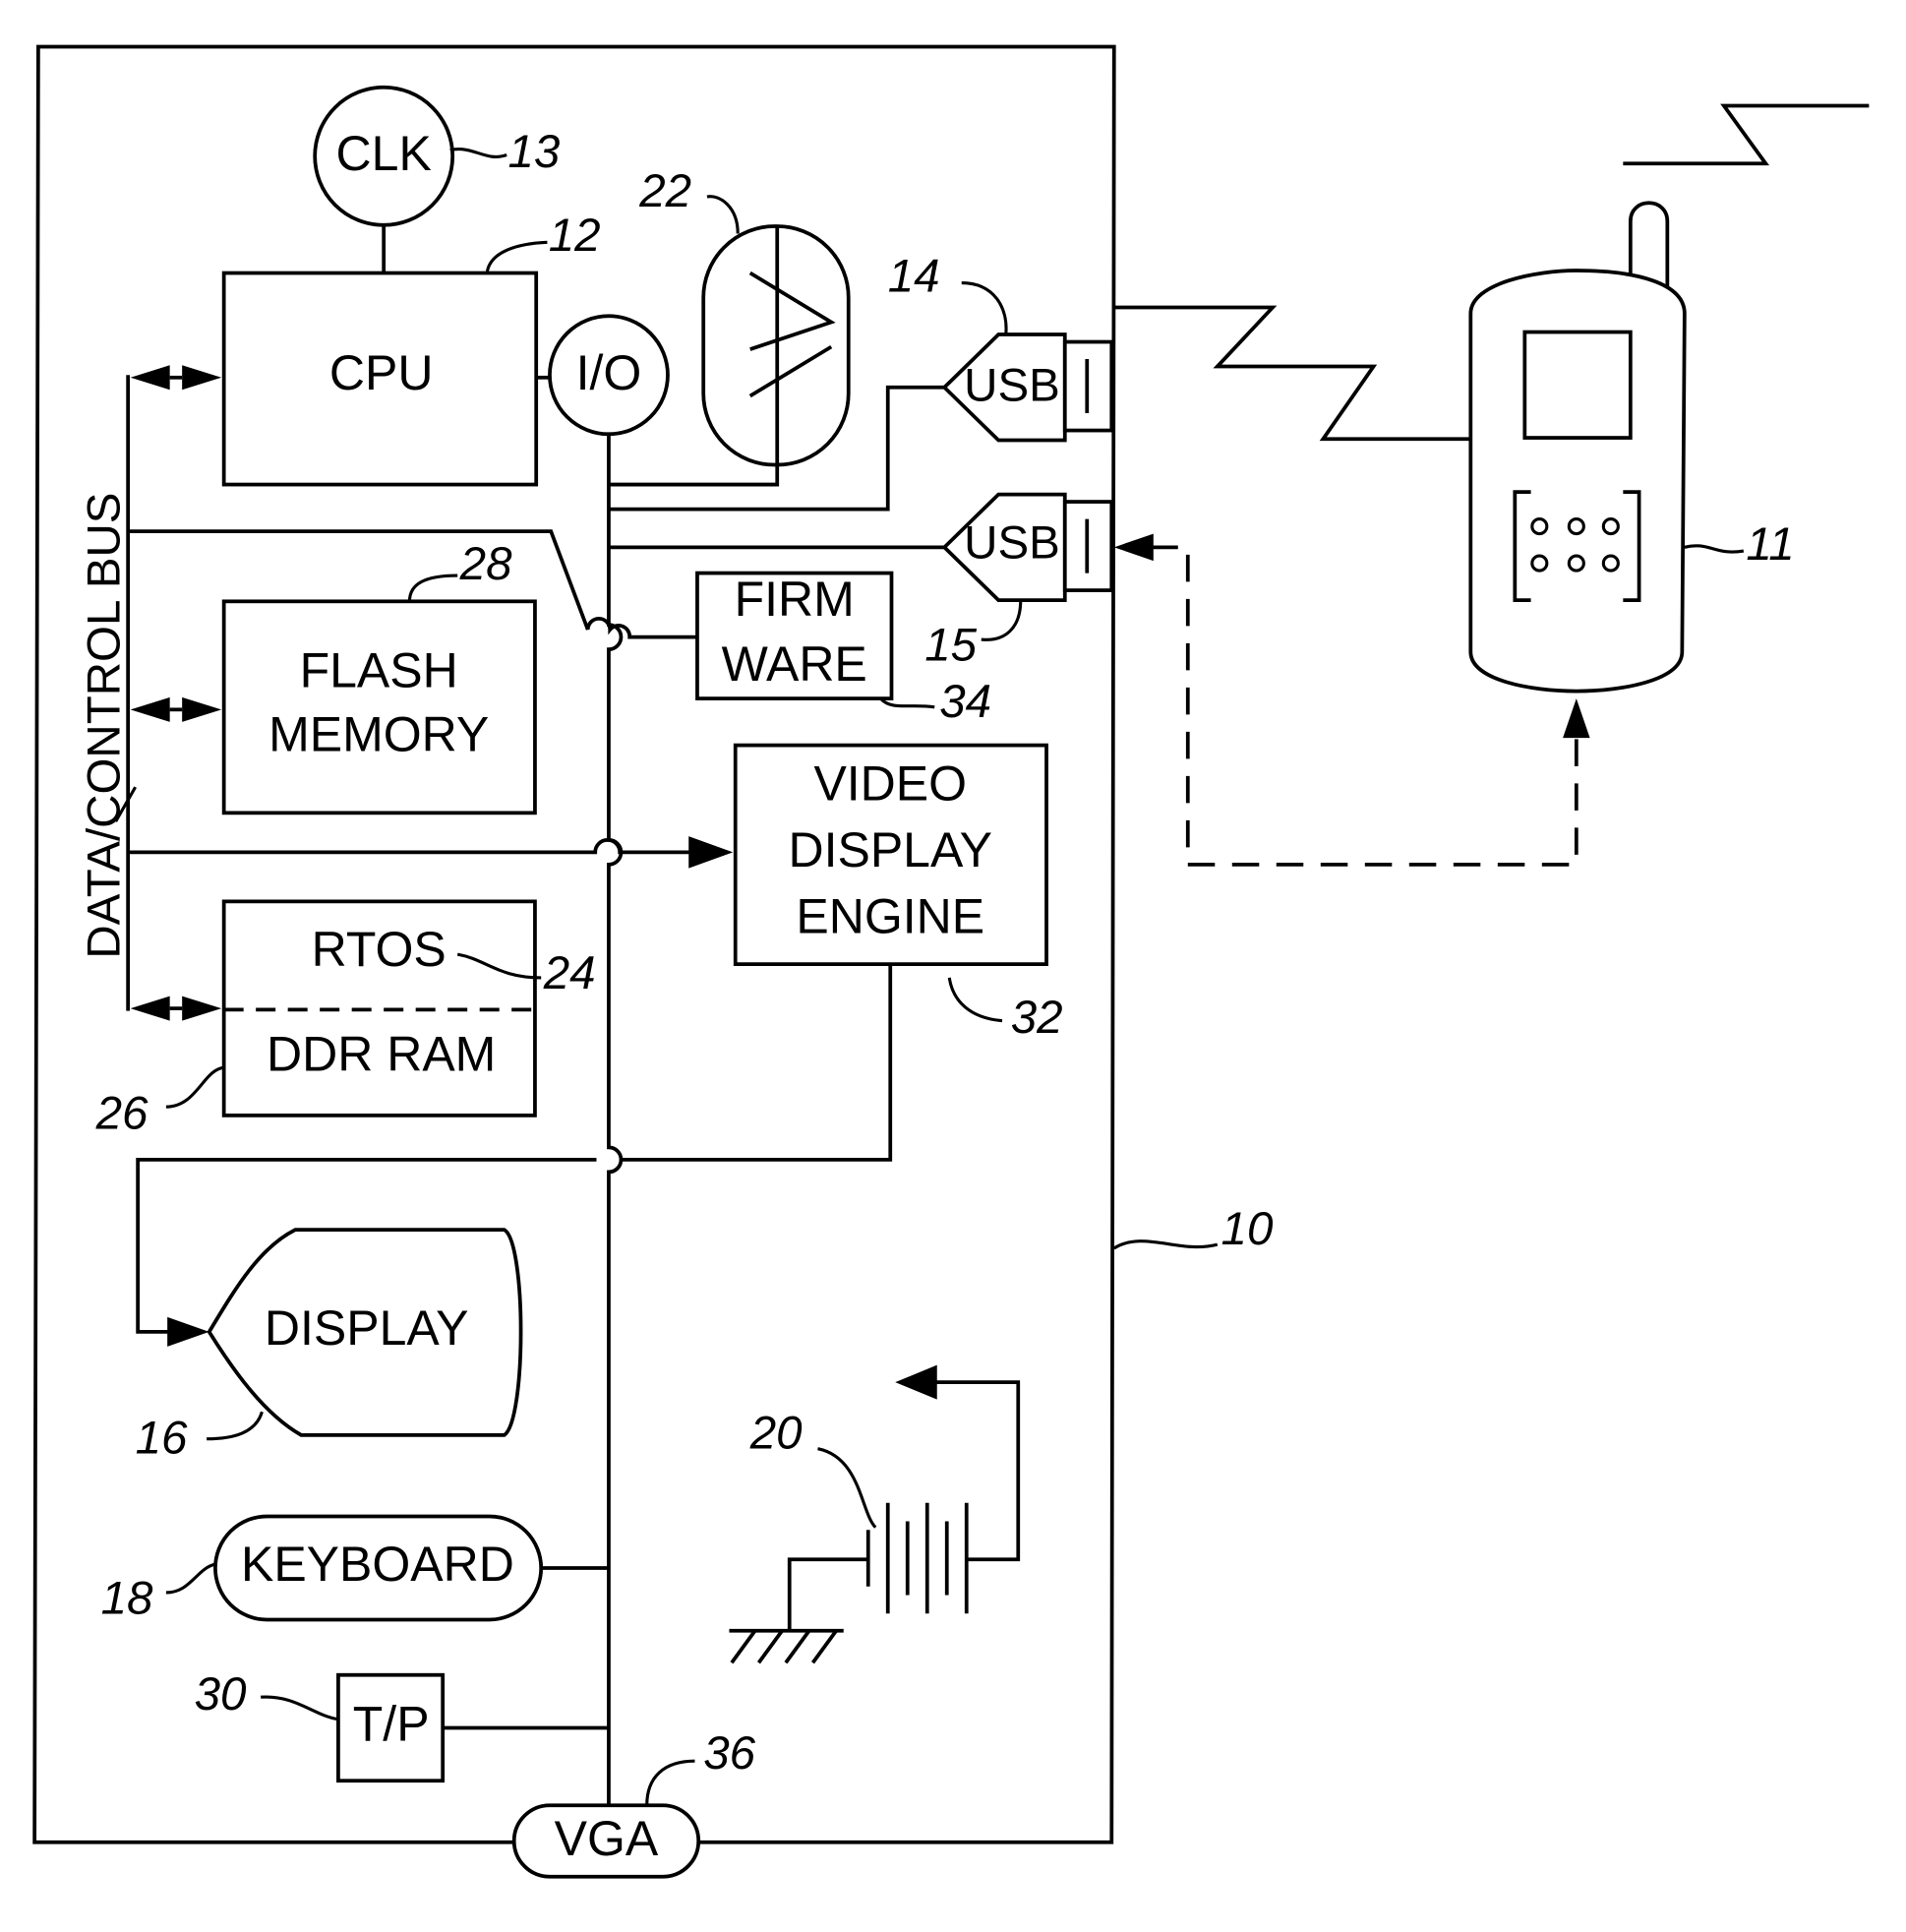 The width and height of the screenshot is (1906, 1932). Describe the element at coordinates (794, 664) in the screenshot. I see `firmware-label-2: WARE` at that location.